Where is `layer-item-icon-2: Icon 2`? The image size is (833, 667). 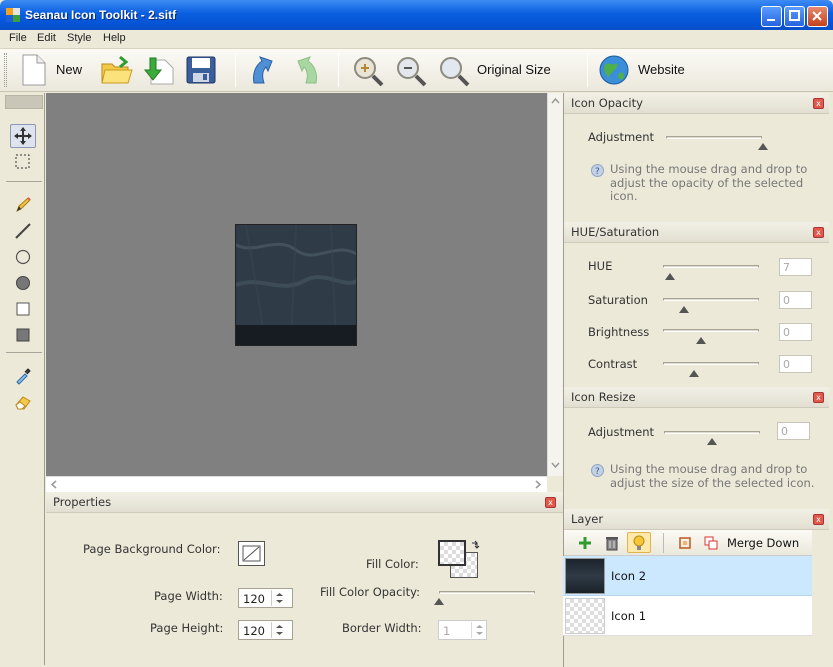 layer-item-icon-2: Icon 2 is located at coordinates (687, 576).